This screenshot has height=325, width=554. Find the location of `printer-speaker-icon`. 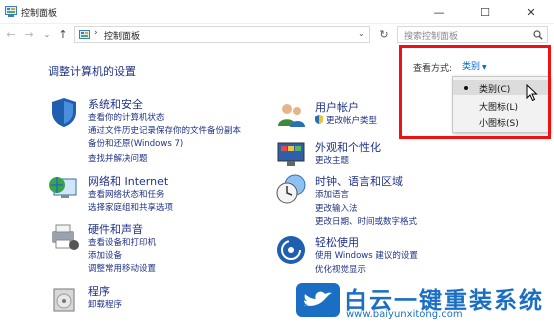

printer-speaker-icon is located at coordinates (65, 237).